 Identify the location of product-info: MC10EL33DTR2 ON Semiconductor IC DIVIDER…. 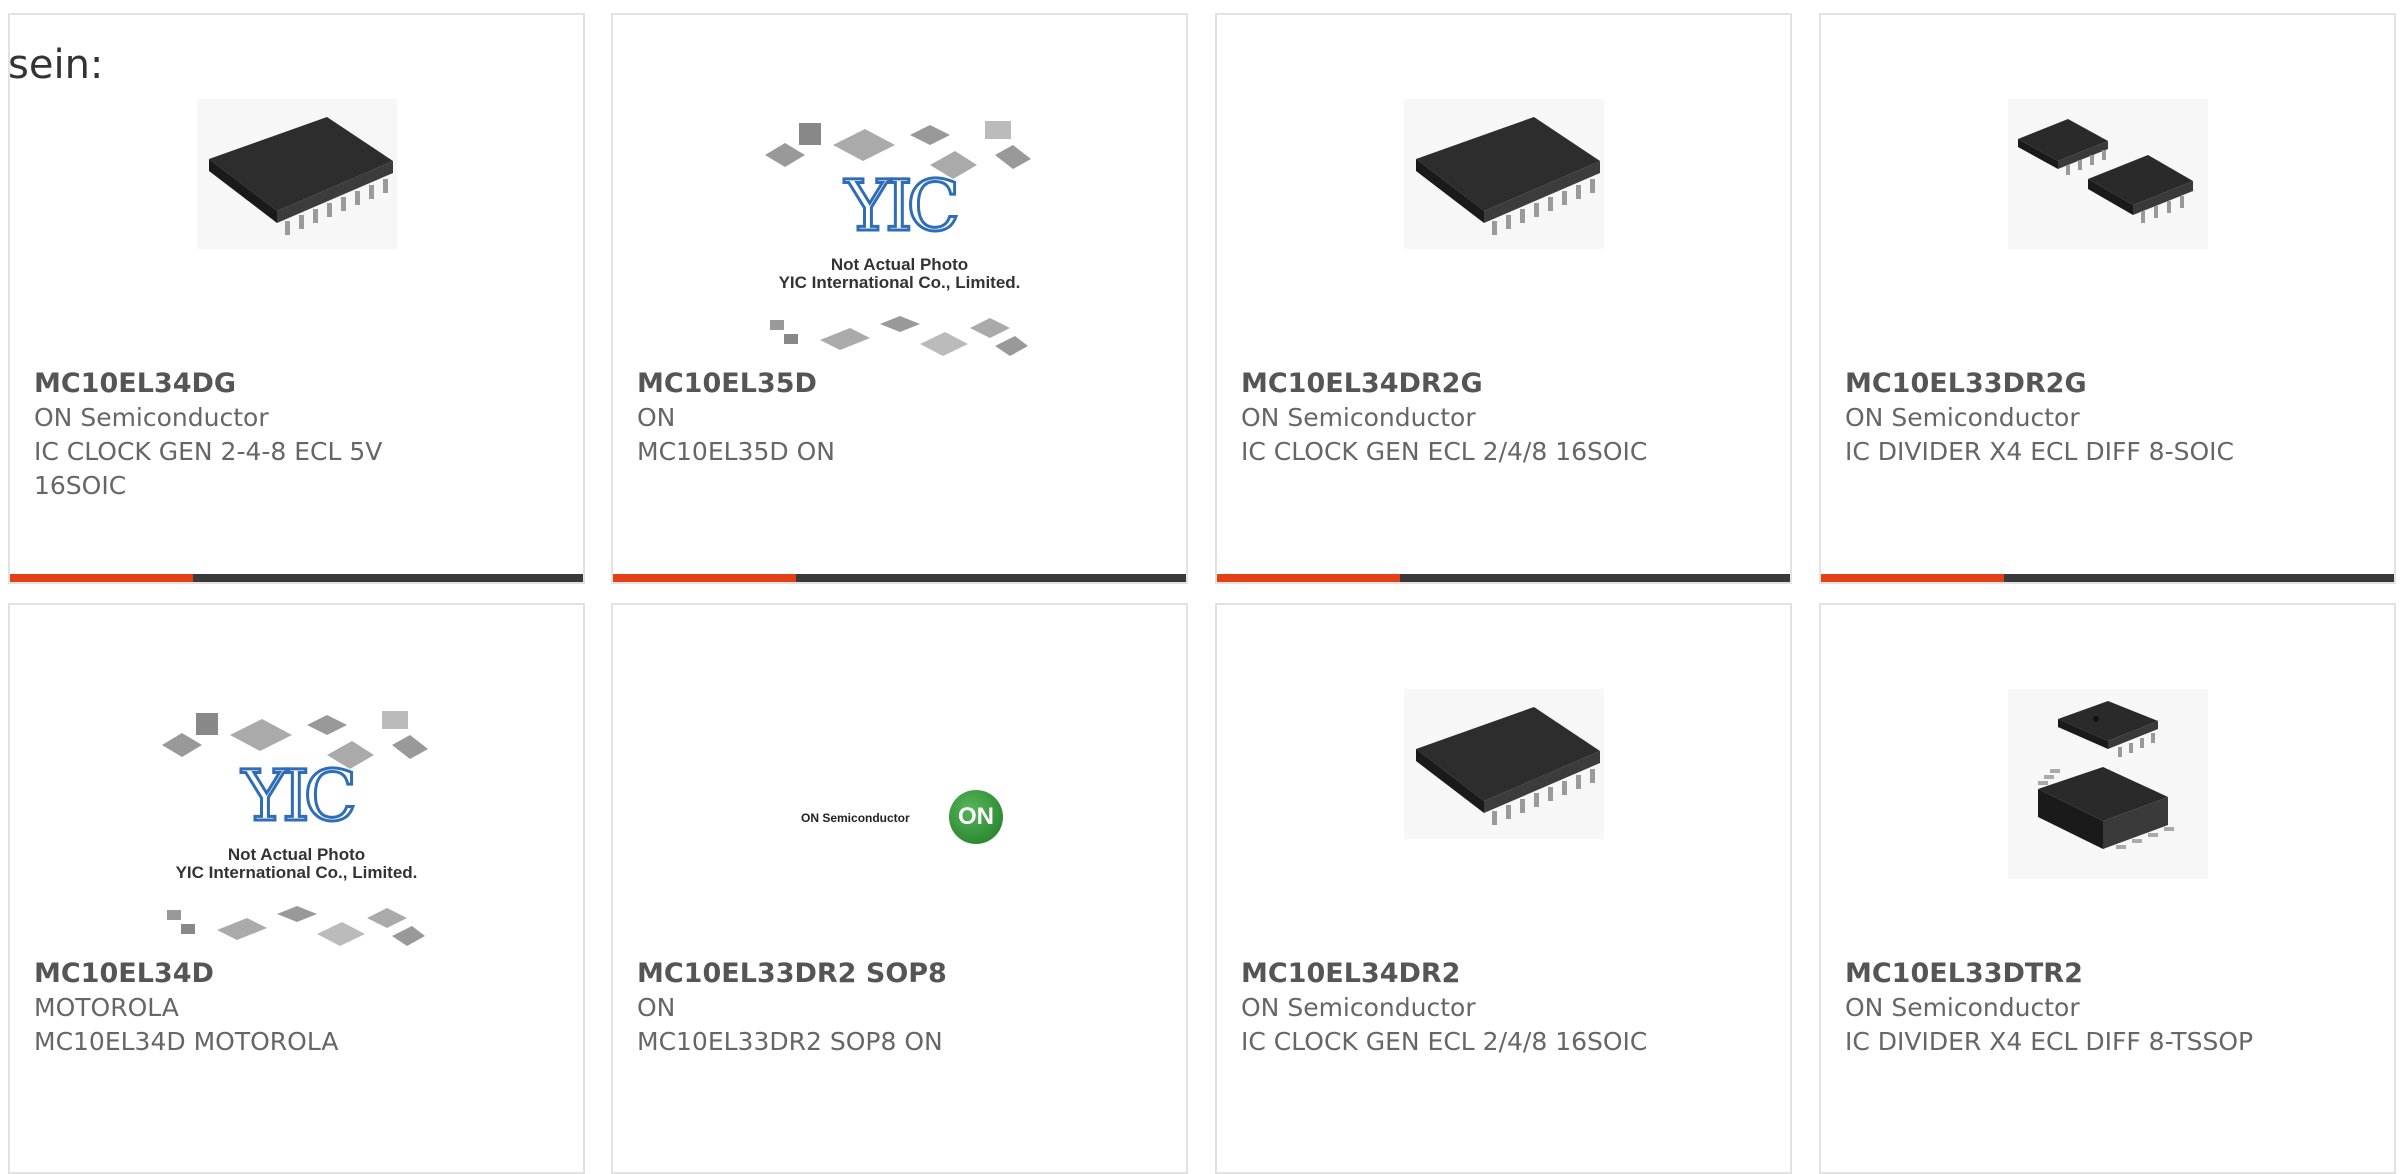
(2059, 1008).